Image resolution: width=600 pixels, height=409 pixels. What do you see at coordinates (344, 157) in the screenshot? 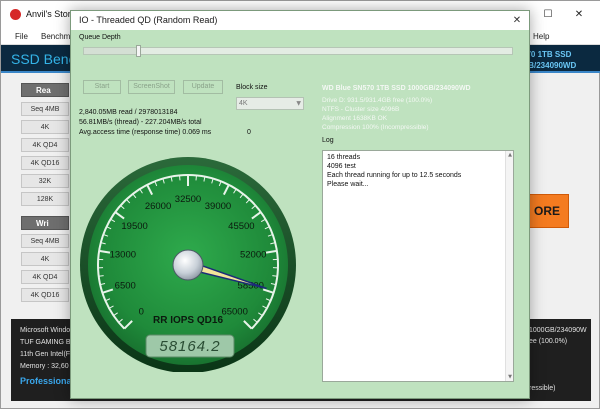
I see `log-line: 16 threads` at bounding box center [344, 157].